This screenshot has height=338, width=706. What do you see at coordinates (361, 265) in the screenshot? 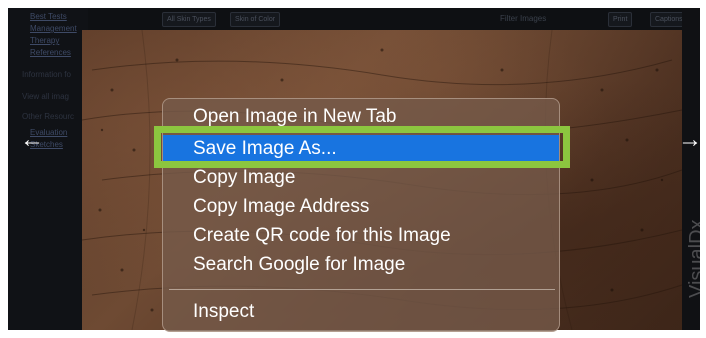
I see `menu-item-search-google-for-image: Search Google for Image` at bounding box center [361, 265].